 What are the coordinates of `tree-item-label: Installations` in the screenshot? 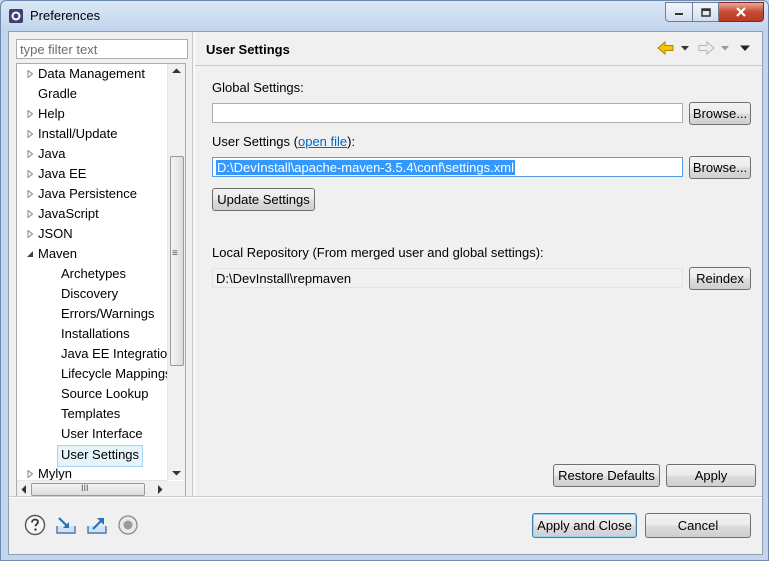 It's located at (95, 333).